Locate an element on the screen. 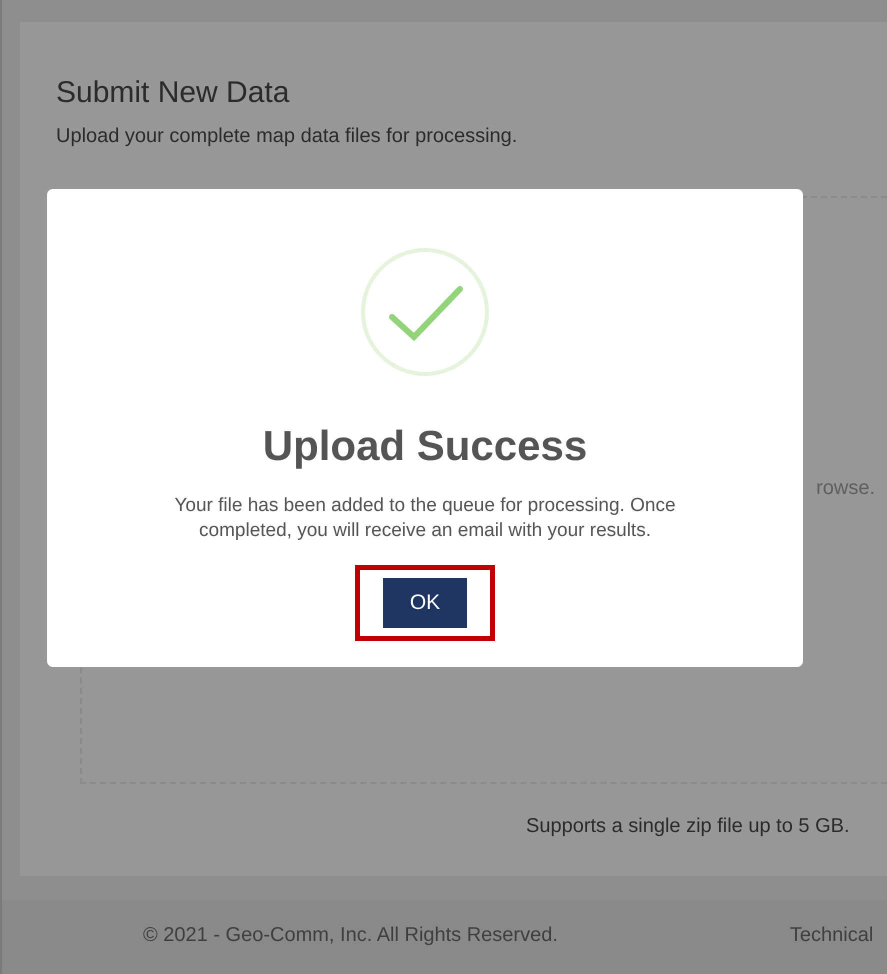  dialog-message: Your file has been added to the queue for processing. Once completed, you will receive an email with your results. is located at coordinates (425, 518).